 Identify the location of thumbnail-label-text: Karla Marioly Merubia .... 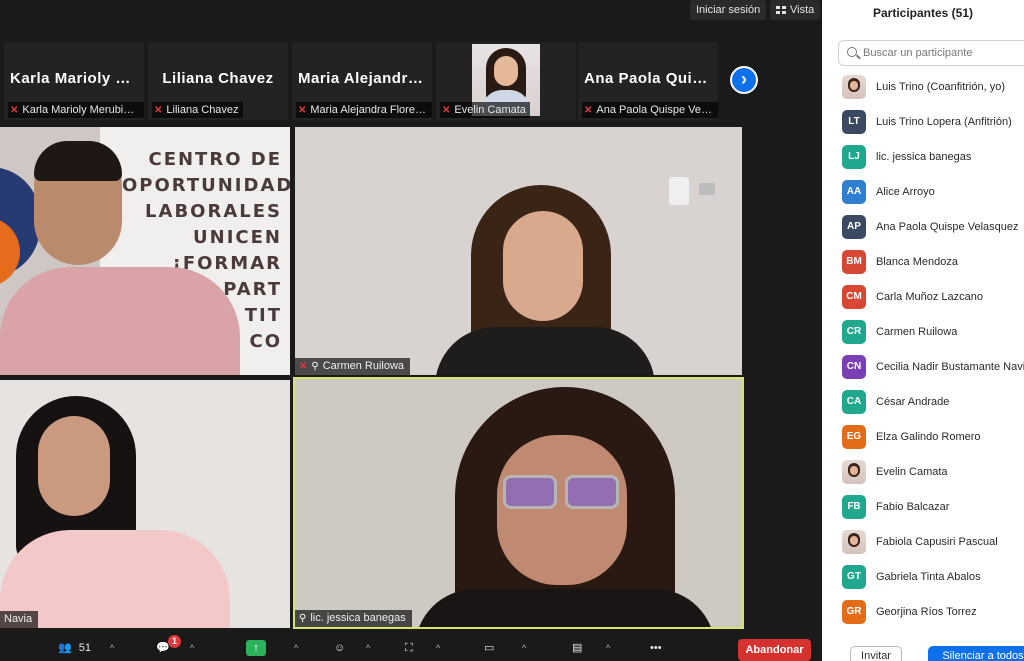
(82, 110).